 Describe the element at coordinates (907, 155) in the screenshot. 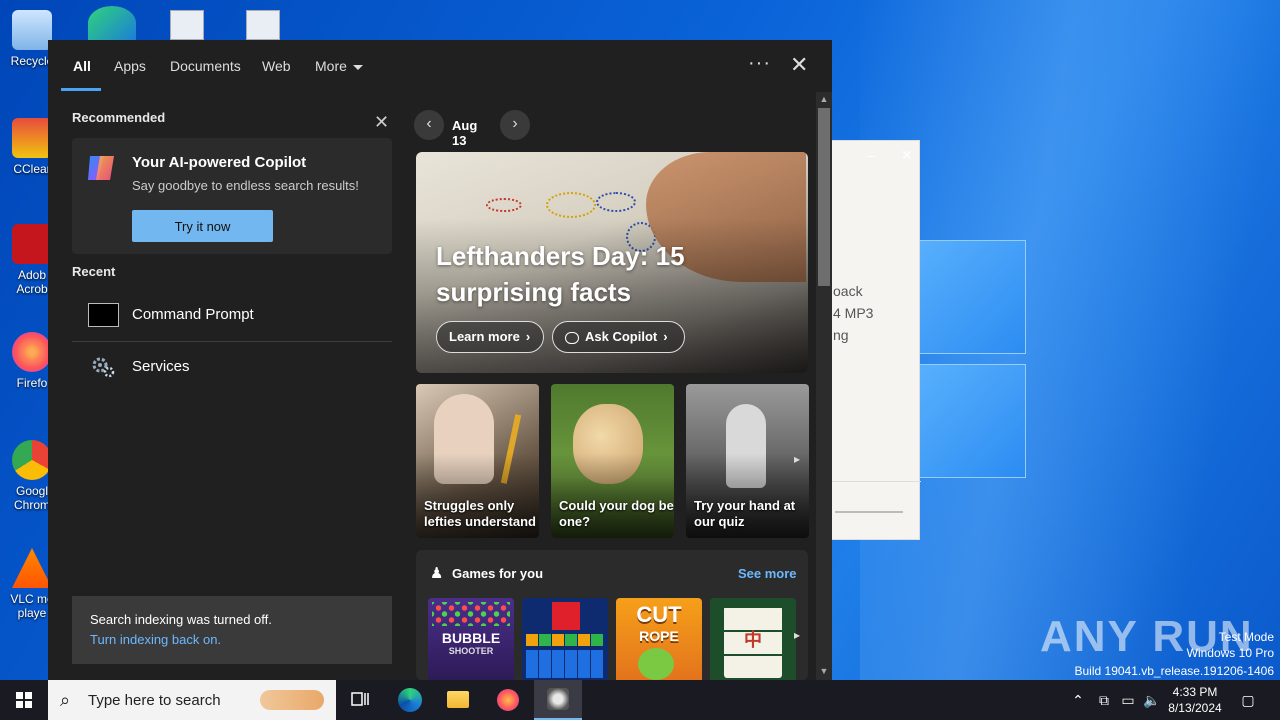

I see `close-icon: ✕` at that location.